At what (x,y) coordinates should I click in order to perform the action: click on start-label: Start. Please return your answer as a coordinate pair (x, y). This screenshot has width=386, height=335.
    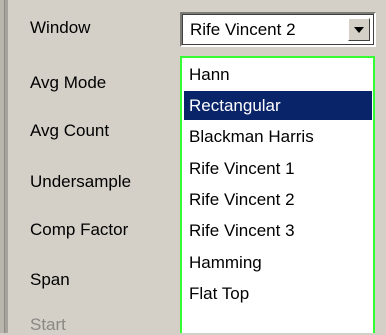
    Looking at the image, I should click on (48, 324).